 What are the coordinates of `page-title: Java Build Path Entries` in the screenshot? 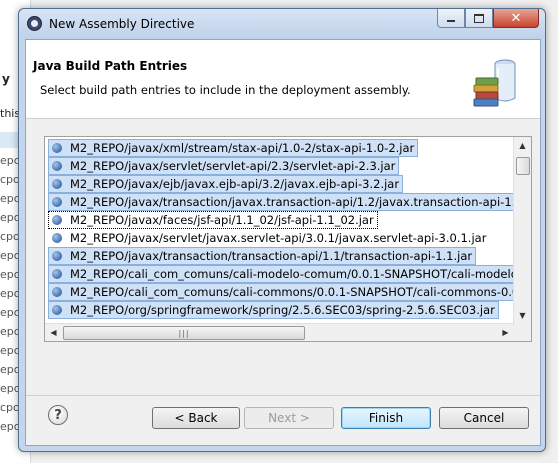 It's located at (110, 66).